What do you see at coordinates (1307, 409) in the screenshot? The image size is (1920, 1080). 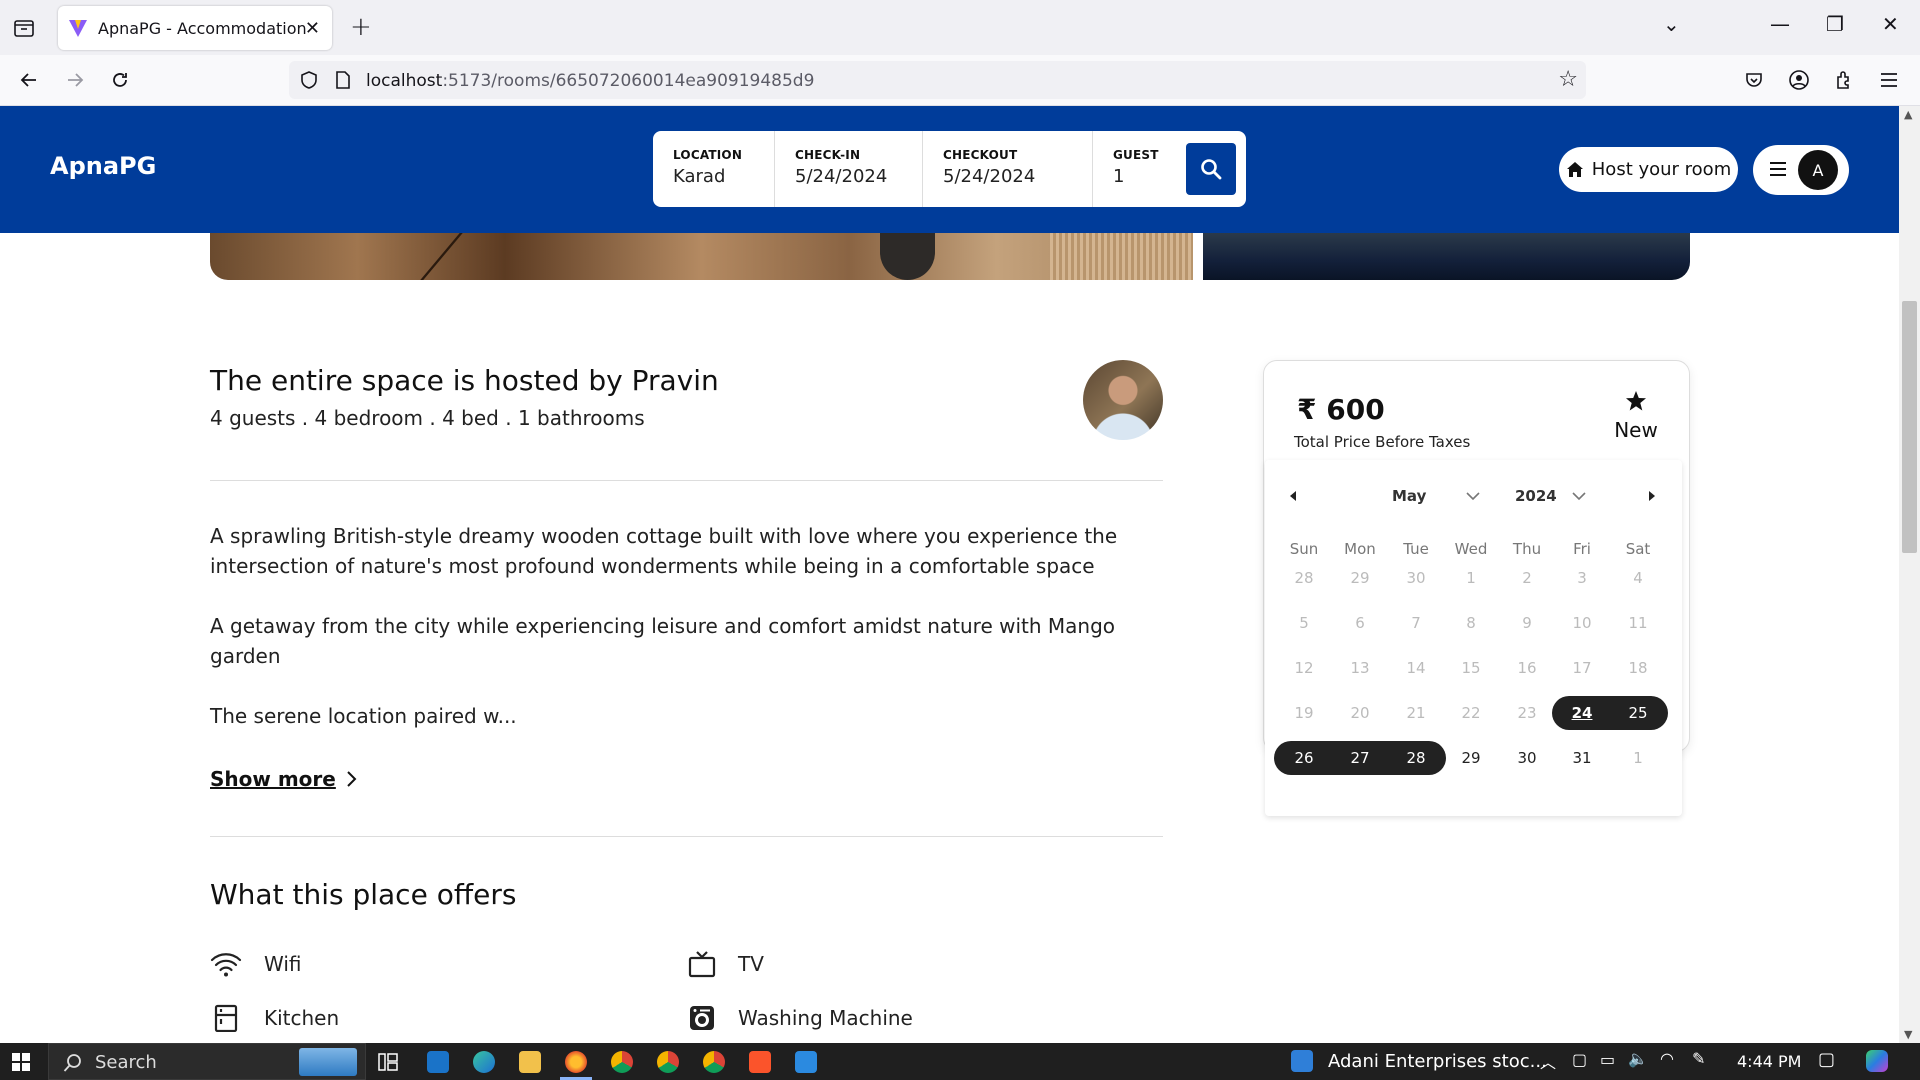 I see `currency-symbol: ₹` at bounding box center [1307, 409].